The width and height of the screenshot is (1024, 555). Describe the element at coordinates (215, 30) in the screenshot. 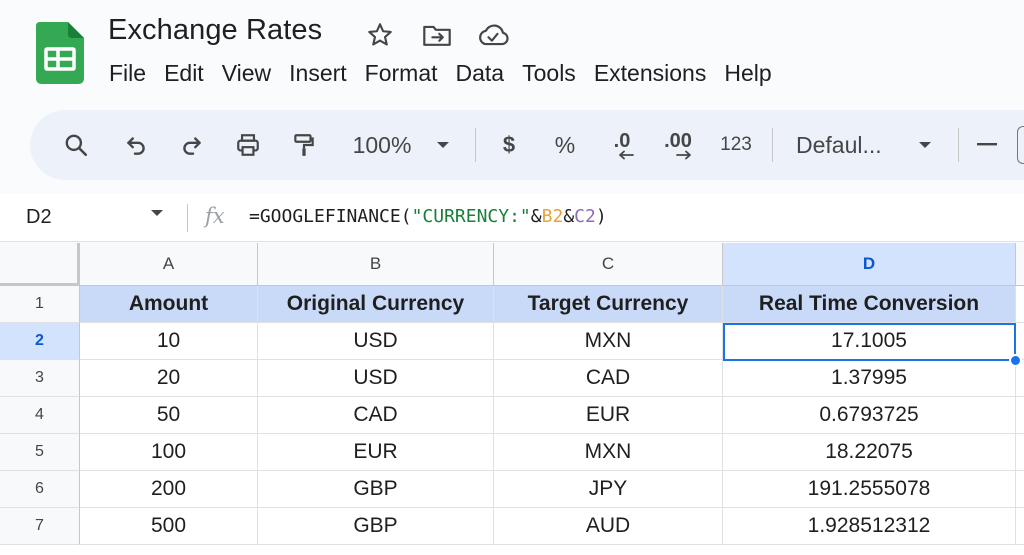

I see `document-title: Exchange Rates` at that location.